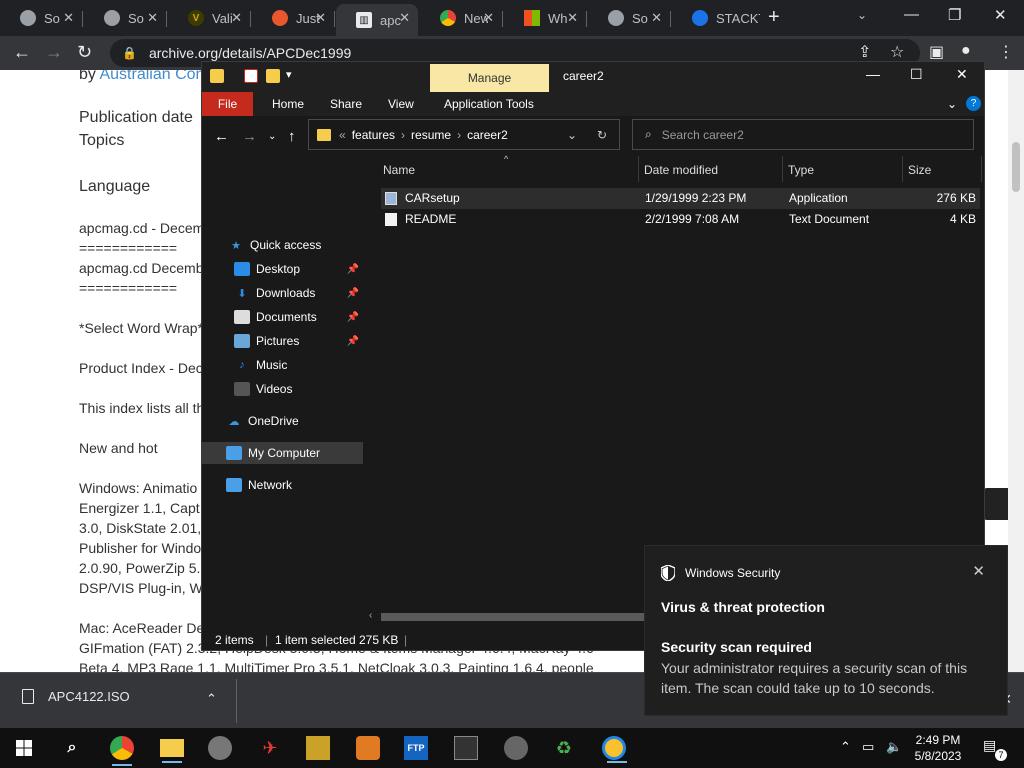 This screenshot has height=768, width=1024. Describe the element at coordinates (282, 317) in the screenshot. I see `nav-item-documents: Documents 📌` at that location.